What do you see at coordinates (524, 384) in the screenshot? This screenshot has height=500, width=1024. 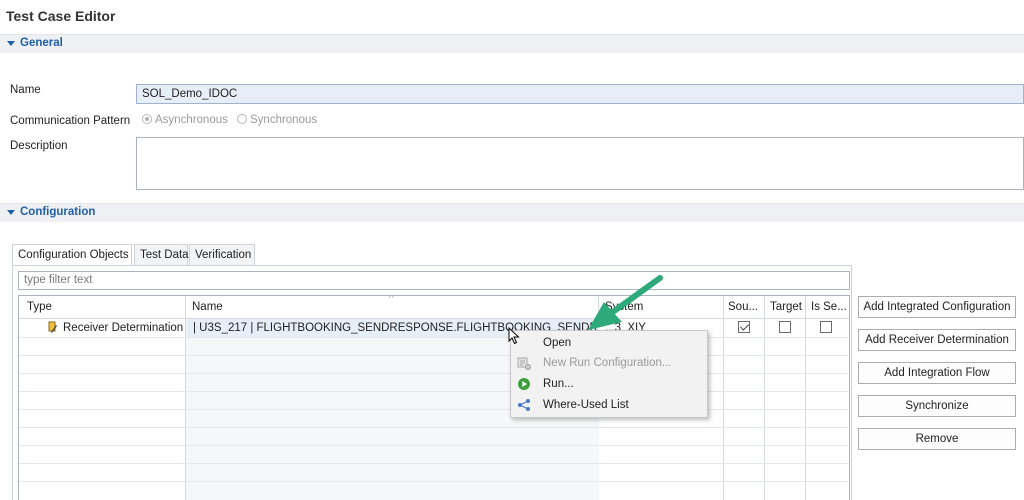 I see `run-icon` at bounding box center [524, 384].